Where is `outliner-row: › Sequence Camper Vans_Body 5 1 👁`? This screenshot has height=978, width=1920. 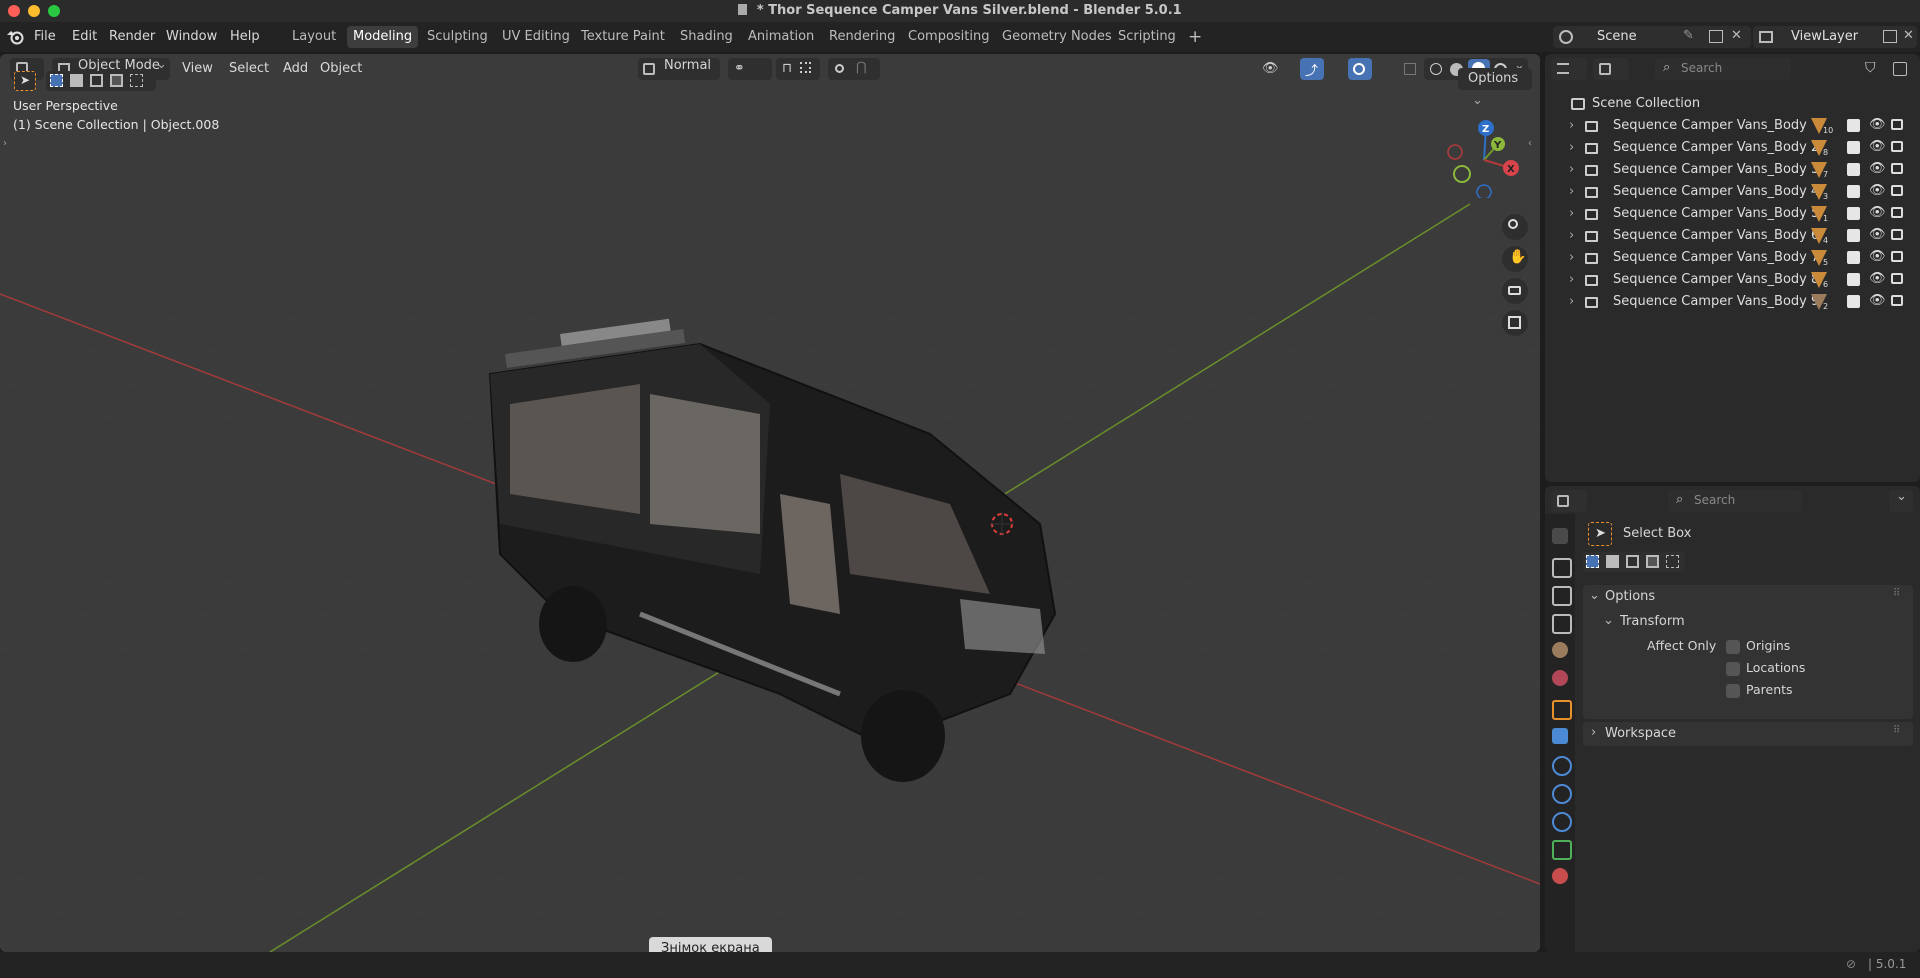
outliner-row: › Sequence Camper Vans_Body 5 1 👁 is located at coordinates (1732, 214).